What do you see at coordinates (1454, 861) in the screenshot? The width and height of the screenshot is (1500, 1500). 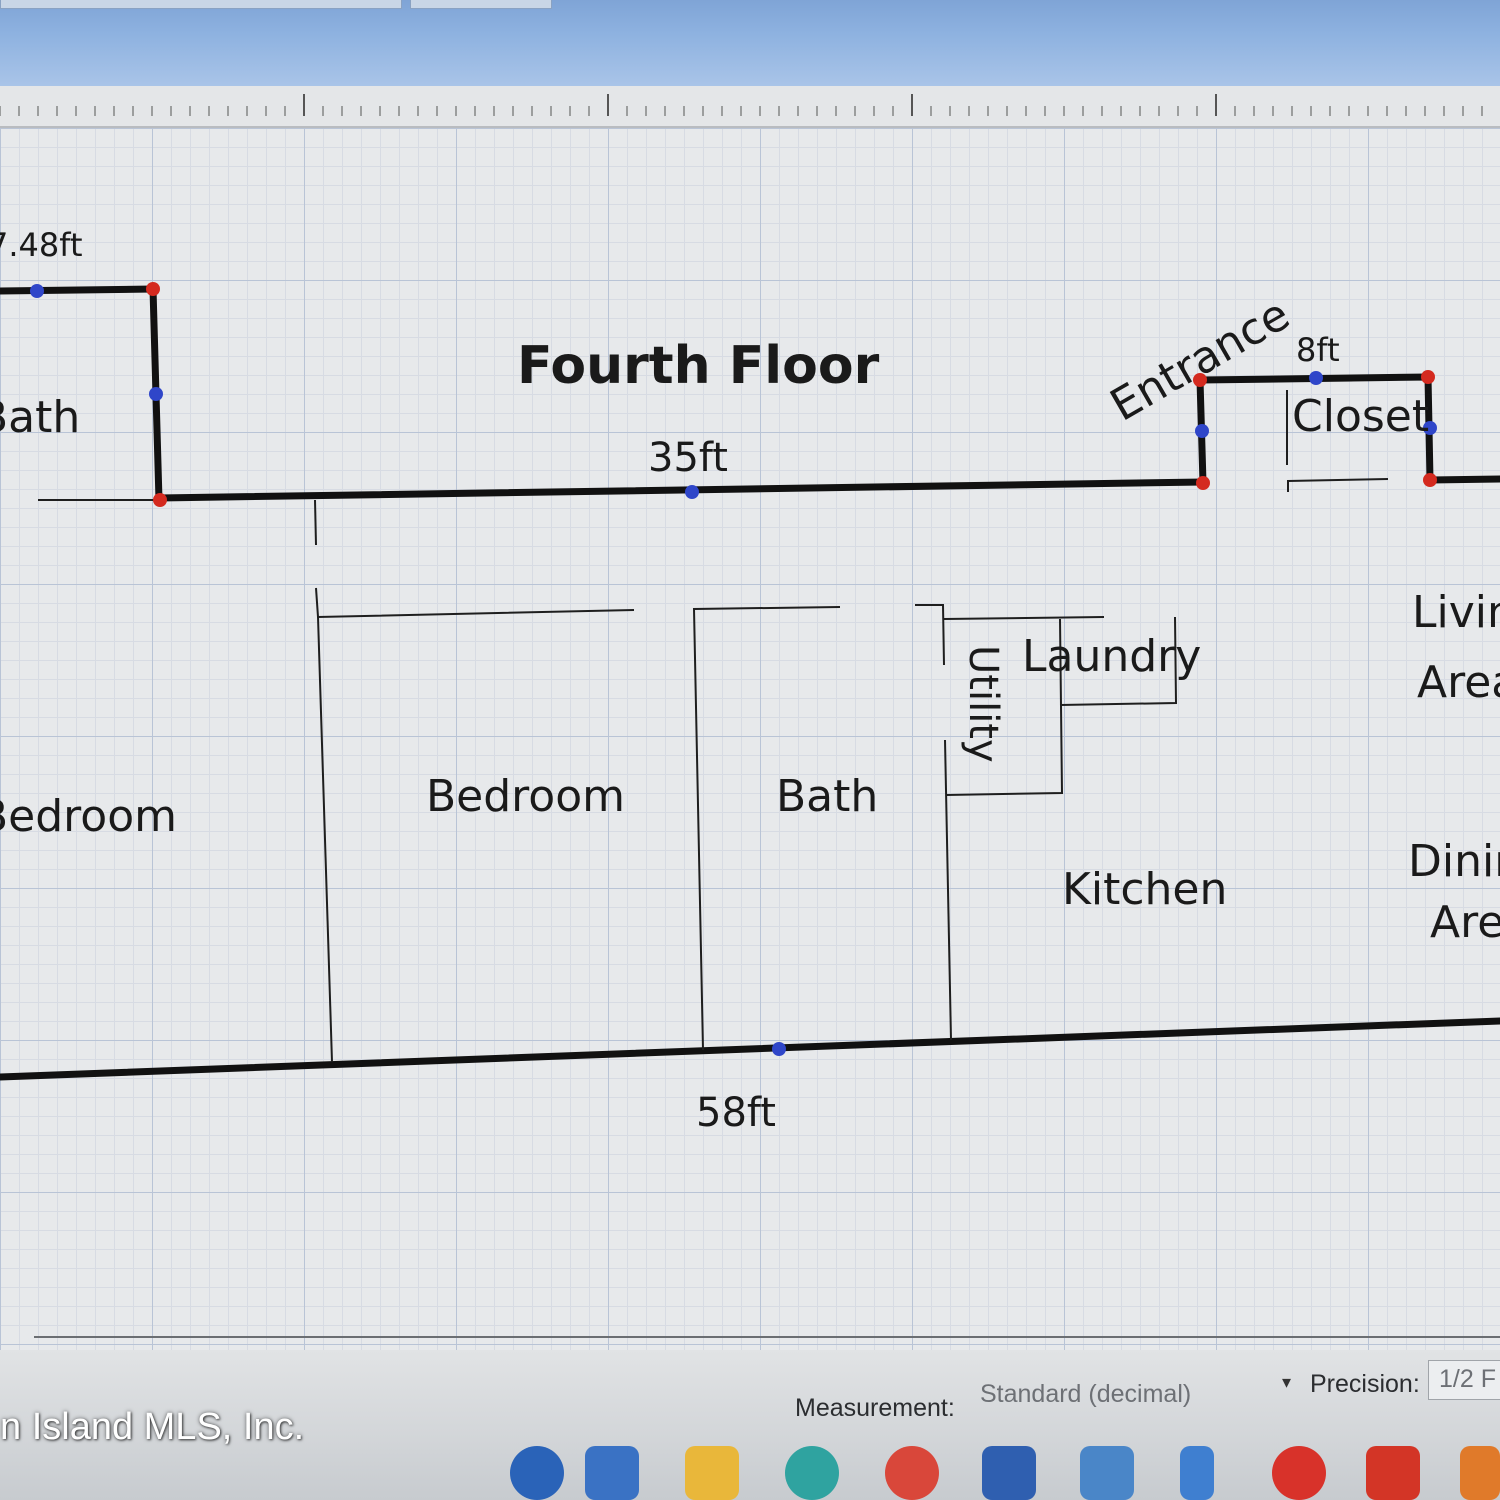 I see `room-label-dining-1: Dinin` at bounding box center [1454, 861].